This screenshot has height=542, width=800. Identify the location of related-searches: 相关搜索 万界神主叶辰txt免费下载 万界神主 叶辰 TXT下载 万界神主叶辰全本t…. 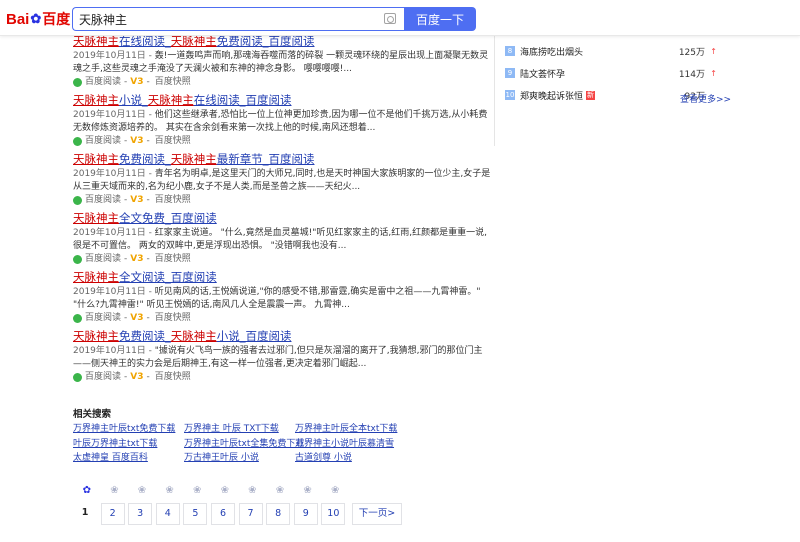
(273, 435).